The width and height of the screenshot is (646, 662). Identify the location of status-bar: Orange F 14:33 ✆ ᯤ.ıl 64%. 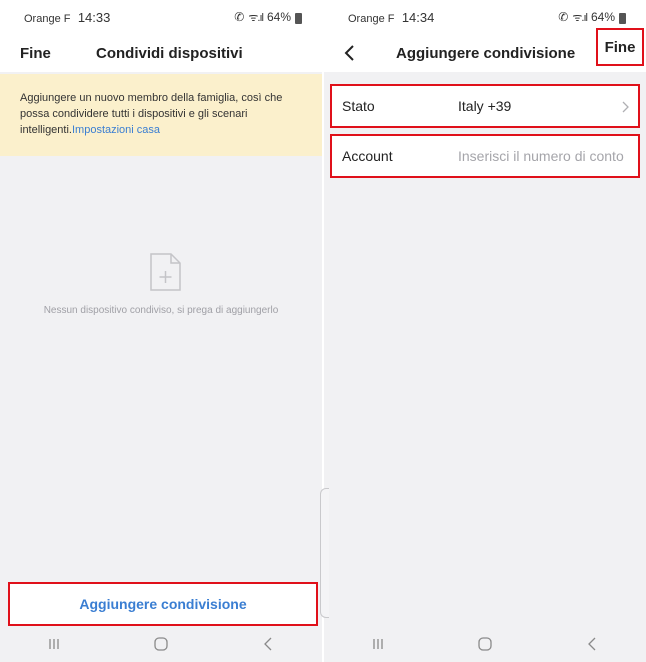
(161, 17).